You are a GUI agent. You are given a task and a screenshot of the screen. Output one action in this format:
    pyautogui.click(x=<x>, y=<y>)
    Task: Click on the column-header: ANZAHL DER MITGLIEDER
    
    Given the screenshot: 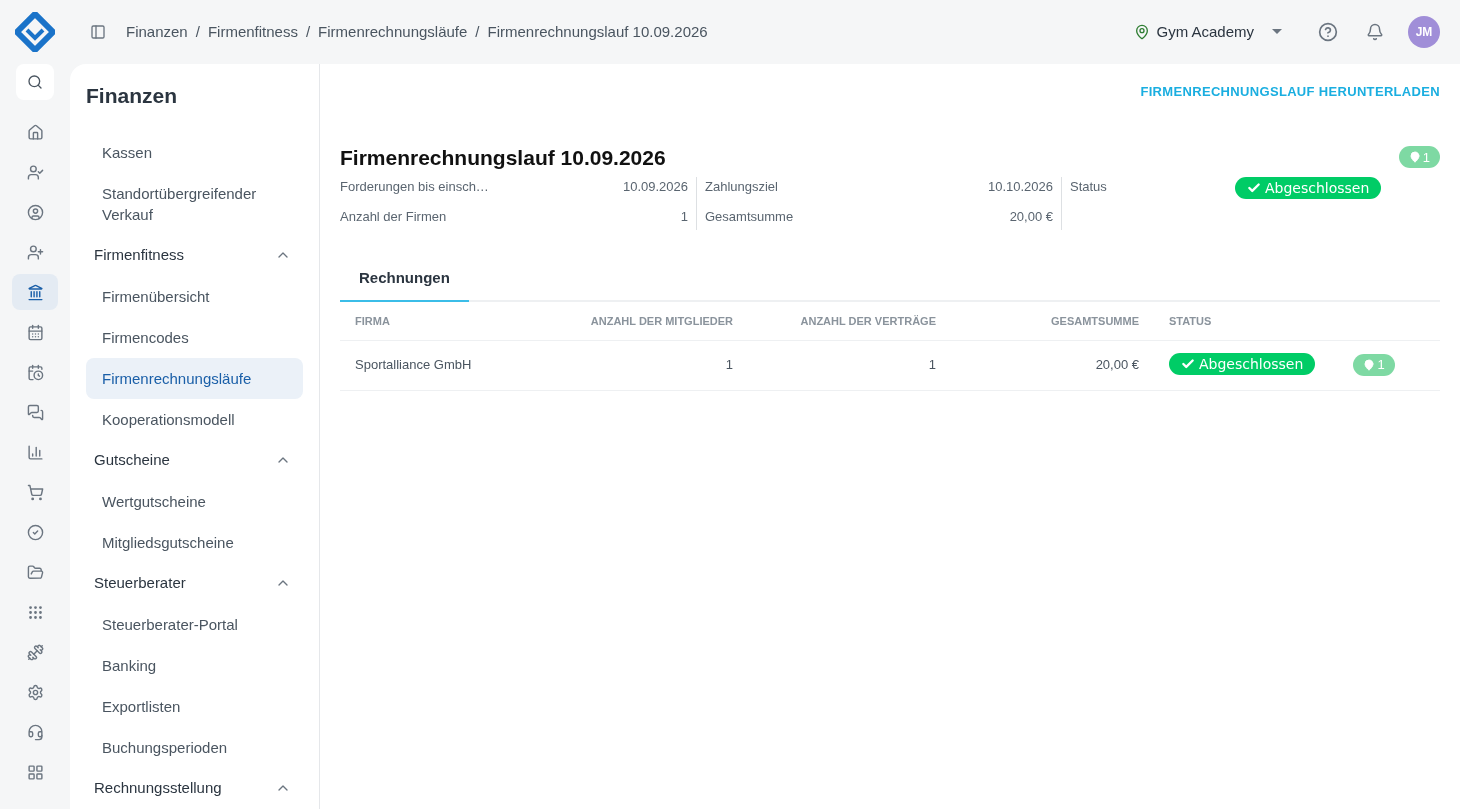 What is the action you would take?
    pyautogui.click(x=636, y=321)
    